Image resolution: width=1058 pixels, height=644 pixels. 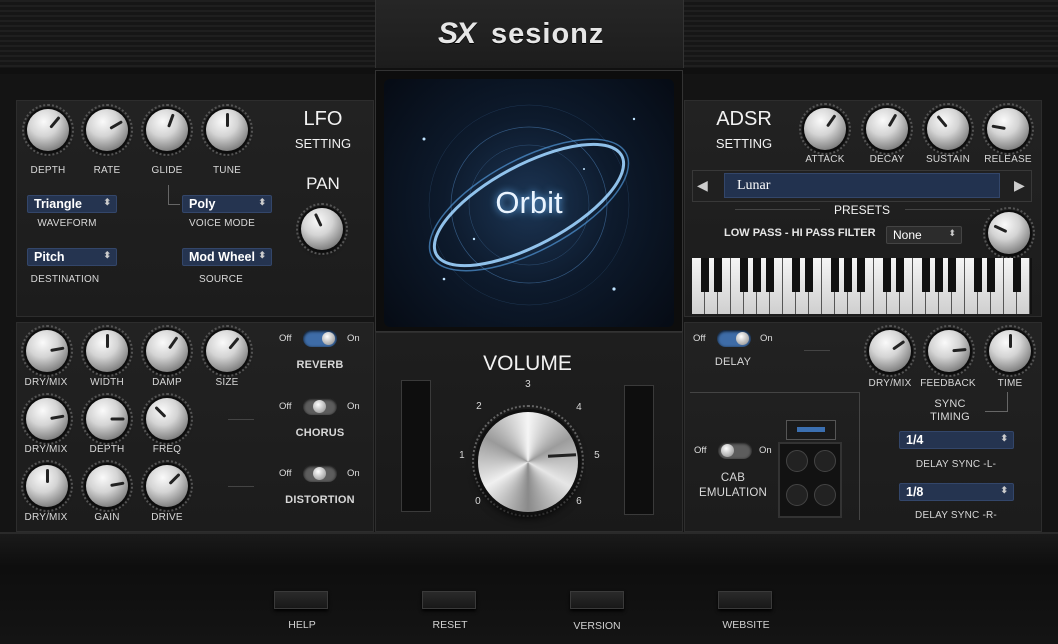 I want to click on sync-connector, so click(x=996, y=402).